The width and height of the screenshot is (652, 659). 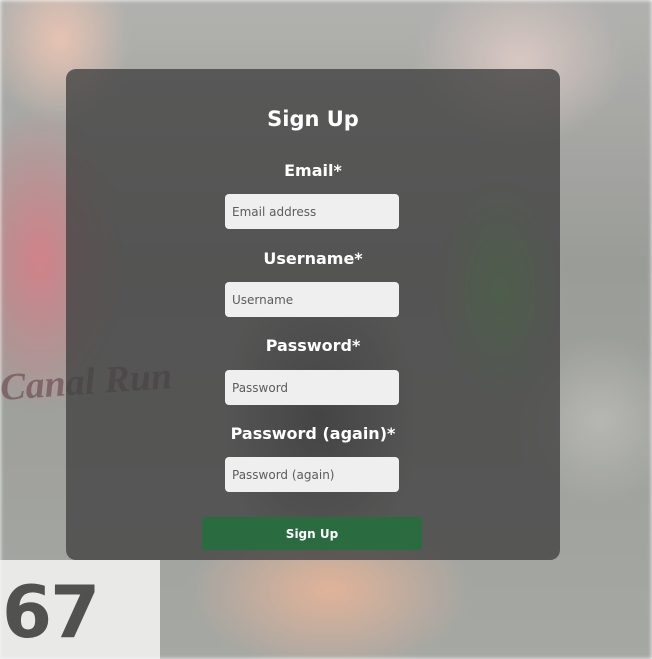 I want to click on password-label: Password*, so click(x=313, y=345).